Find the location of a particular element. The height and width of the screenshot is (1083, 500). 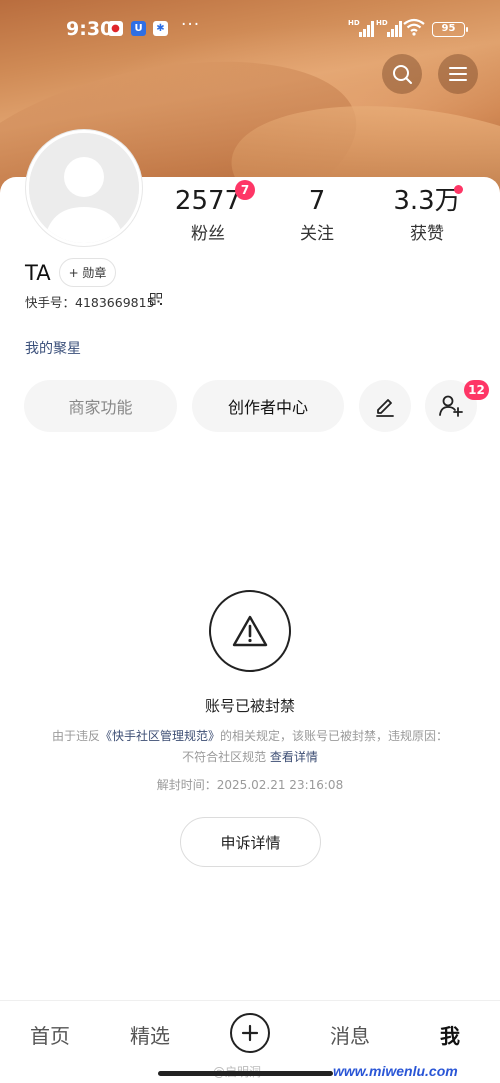

stat-following: 7 关注 is located at coordinates (317, 215).